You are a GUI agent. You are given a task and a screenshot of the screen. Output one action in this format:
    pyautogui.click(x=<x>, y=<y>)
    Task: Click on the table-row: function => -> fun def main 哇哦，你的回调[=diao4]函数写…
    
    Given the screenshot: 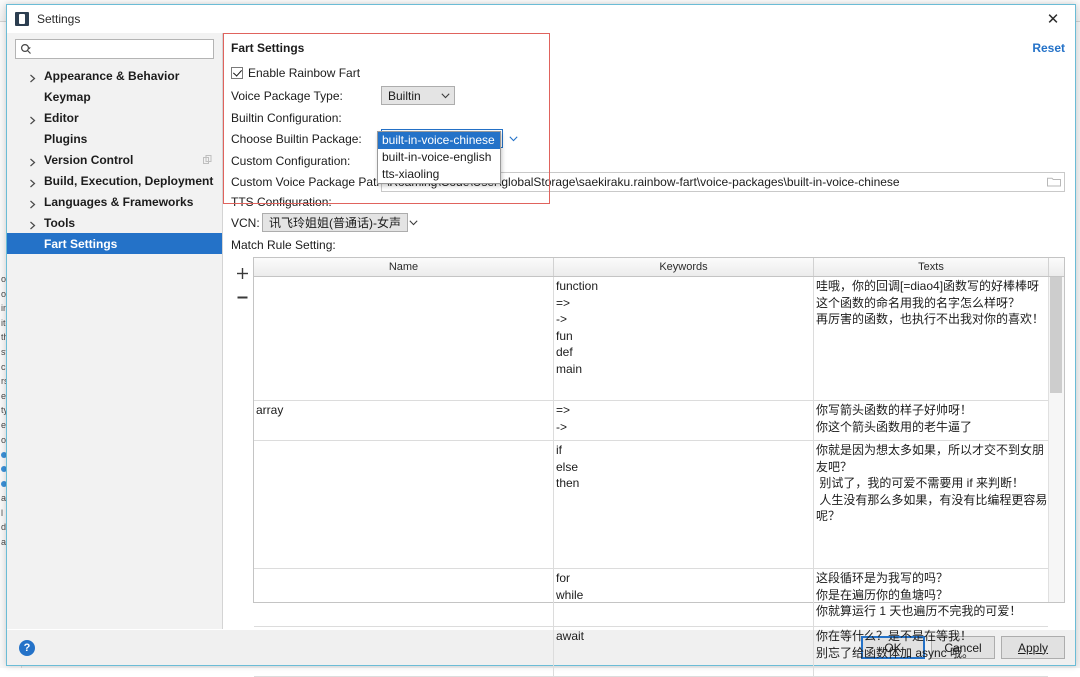 What is the action you would take?
    pyautogui.click(x=651, y=339)
    